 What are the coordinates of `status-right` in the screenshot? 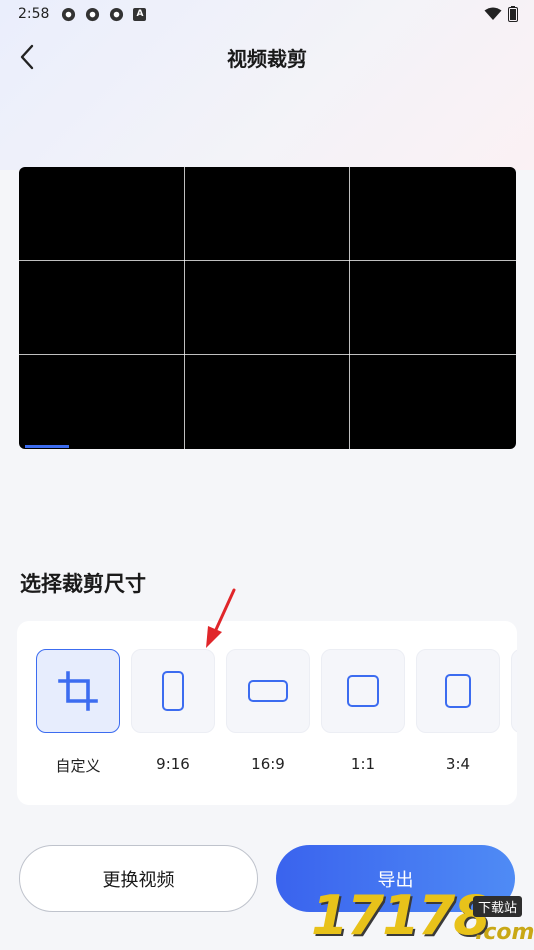 It's located at (501, 14).